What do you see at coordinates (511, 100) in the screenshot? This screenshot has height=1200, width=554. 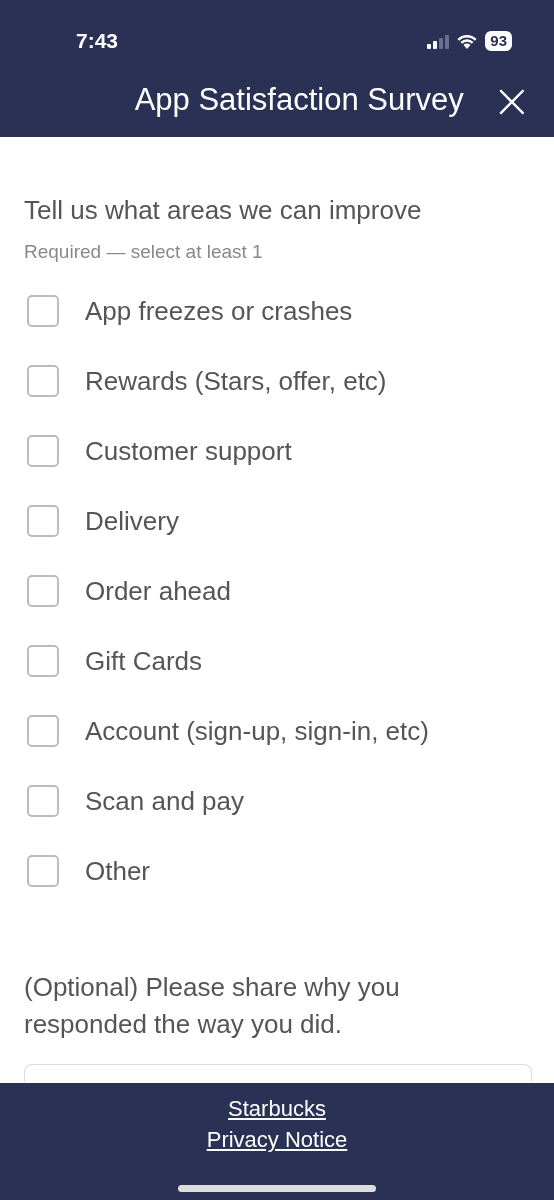 I see `close-button: ×` at bounding box center [511, 100].